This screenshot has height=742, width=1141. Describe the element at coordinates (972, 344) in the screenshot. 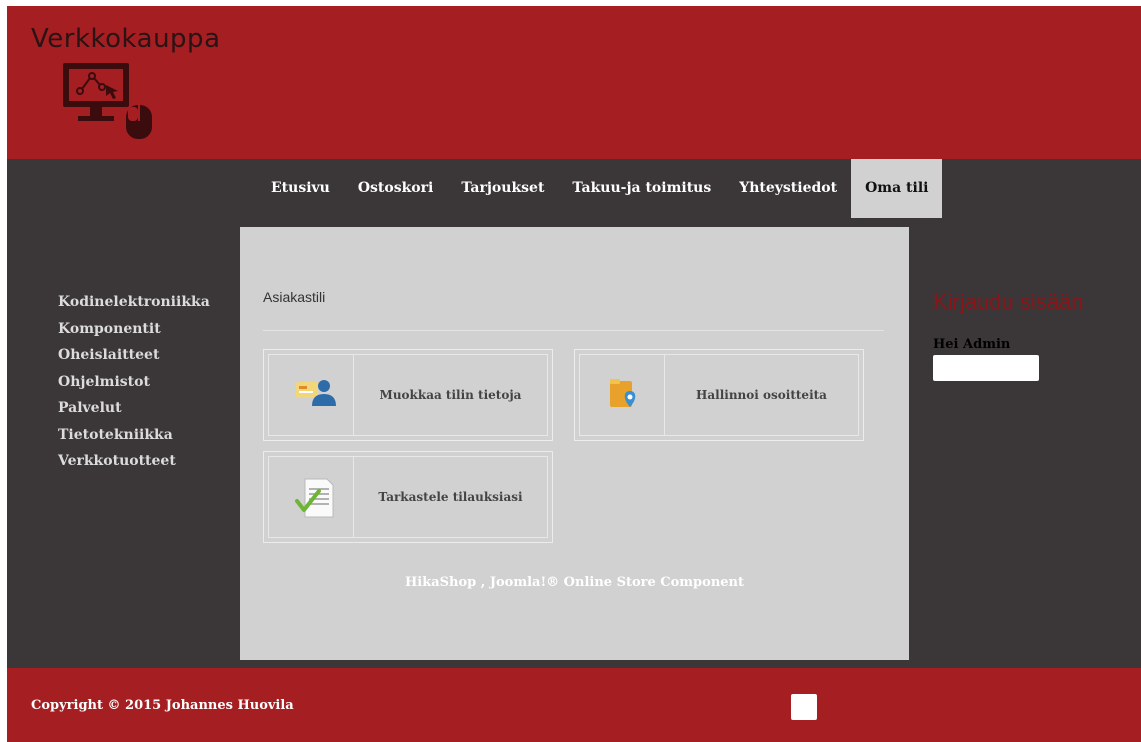

I see `user-greeting: Hei Admin` at that location.